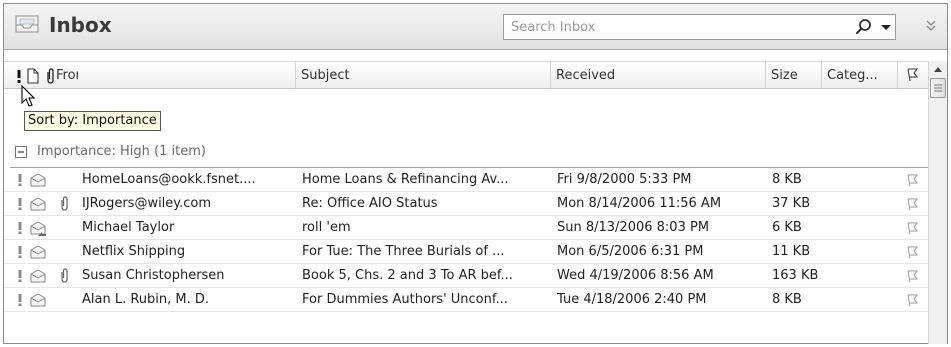 This screenshot has width=951, height=347. I want to click on column-received: Received, so click(658, 75).